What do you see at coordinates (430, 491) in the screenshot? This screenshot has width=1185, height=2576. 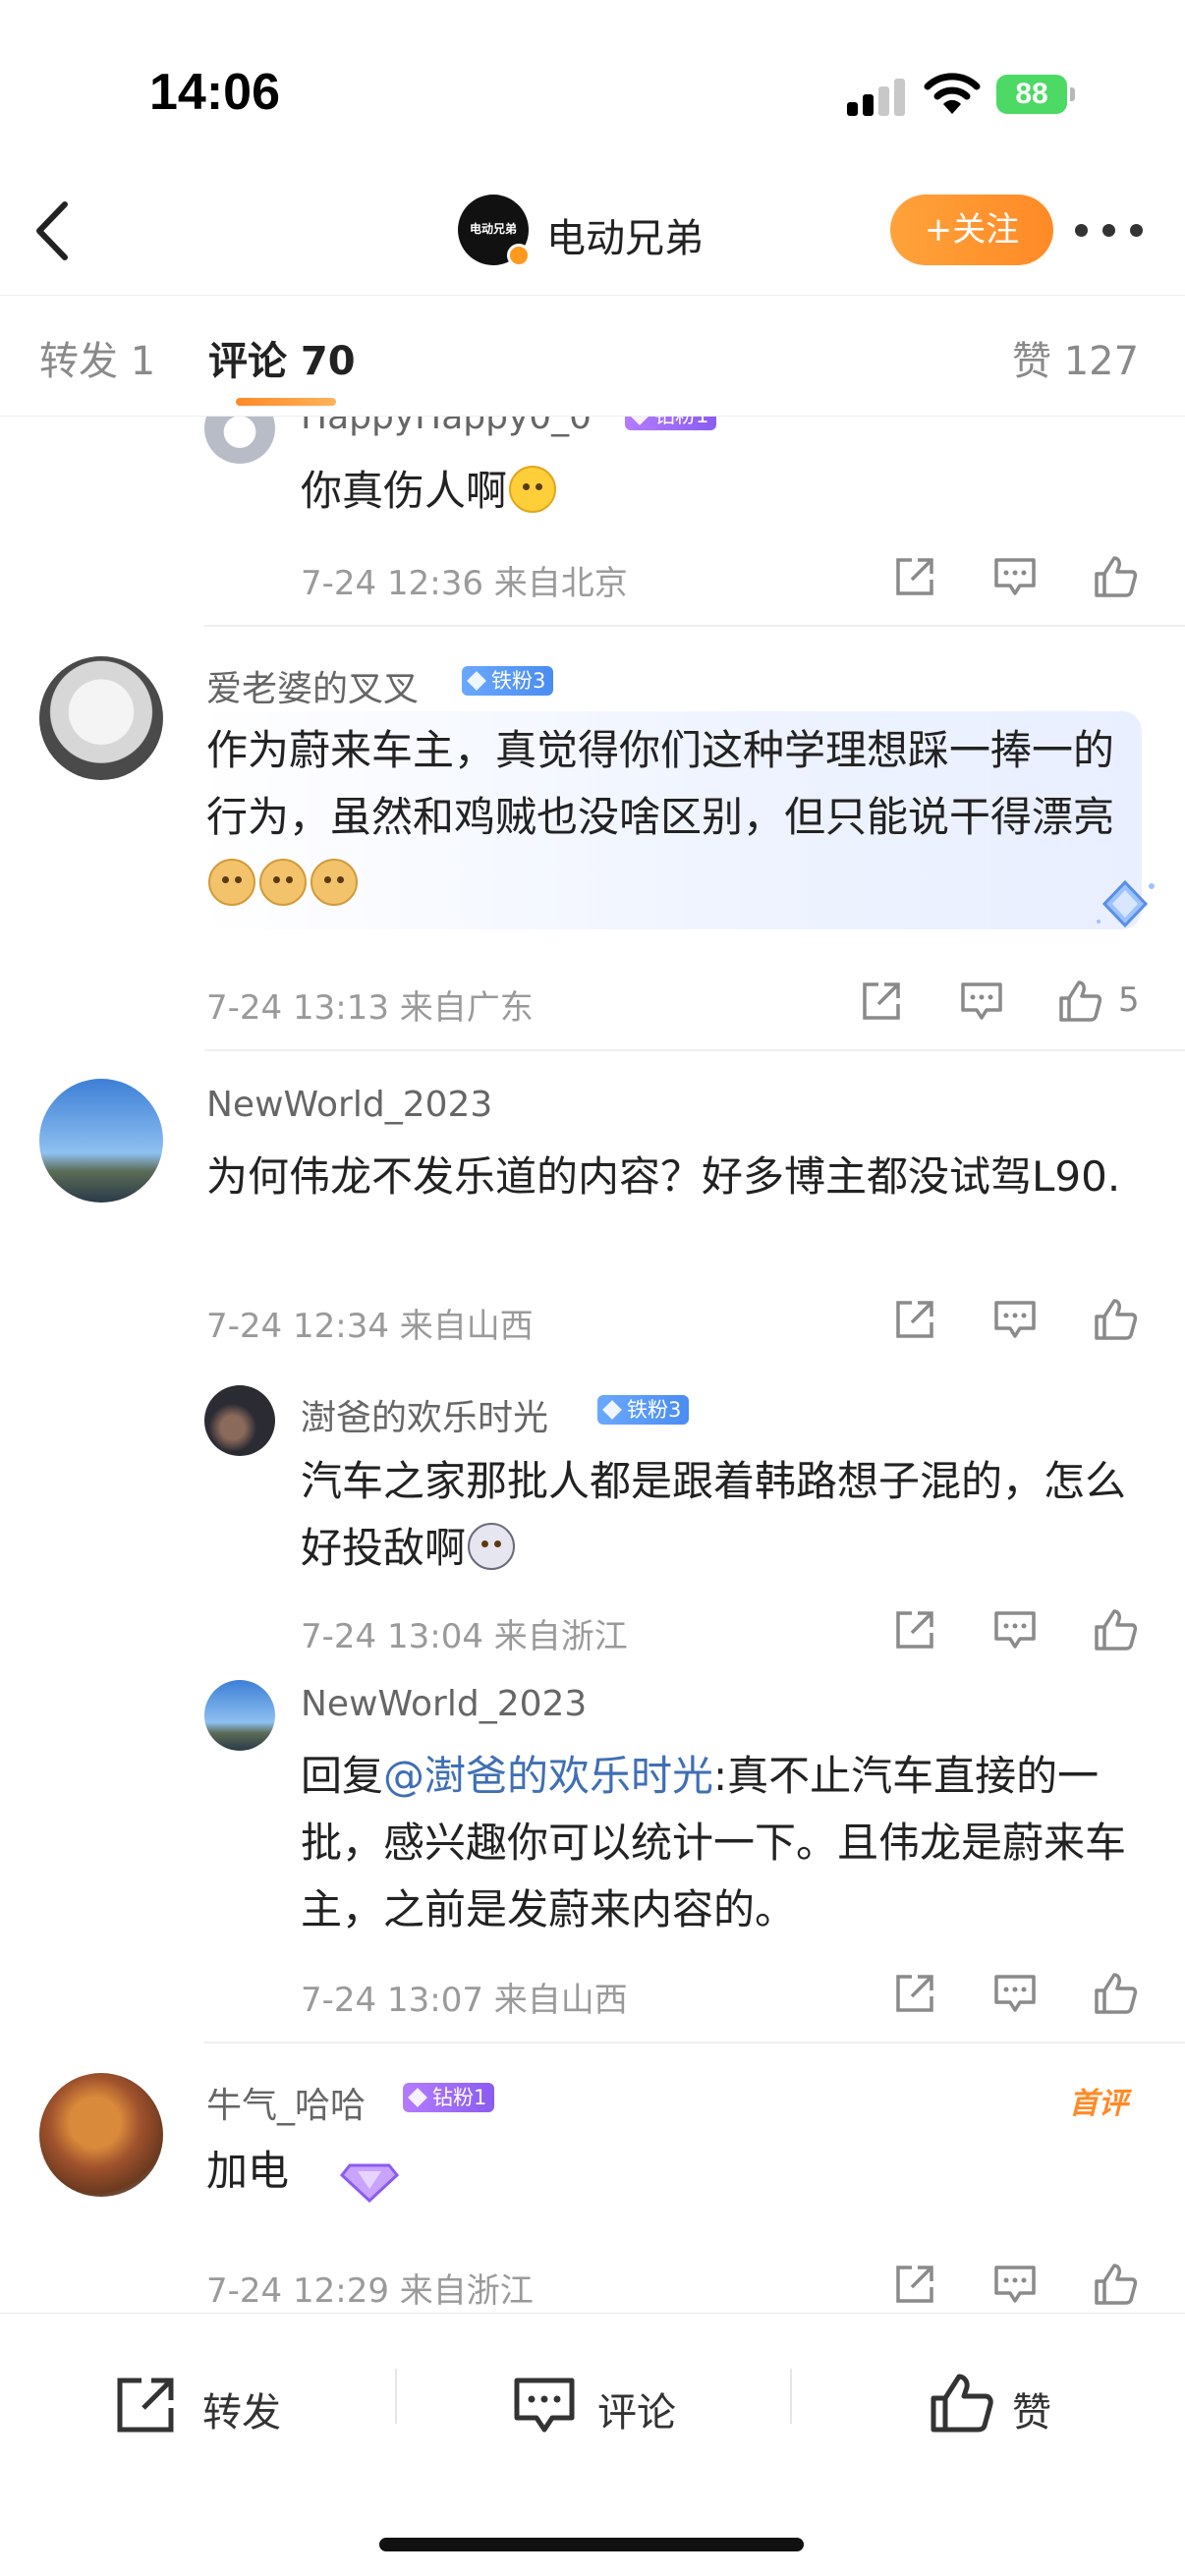 I see `comment-text: 你真伤人啊` at bounding box center [430, 491].